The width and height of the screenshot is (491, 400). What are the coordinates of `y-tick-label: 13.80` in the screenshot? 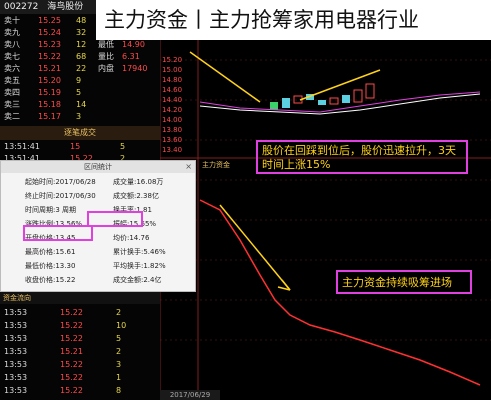 It's located at (172, 130).